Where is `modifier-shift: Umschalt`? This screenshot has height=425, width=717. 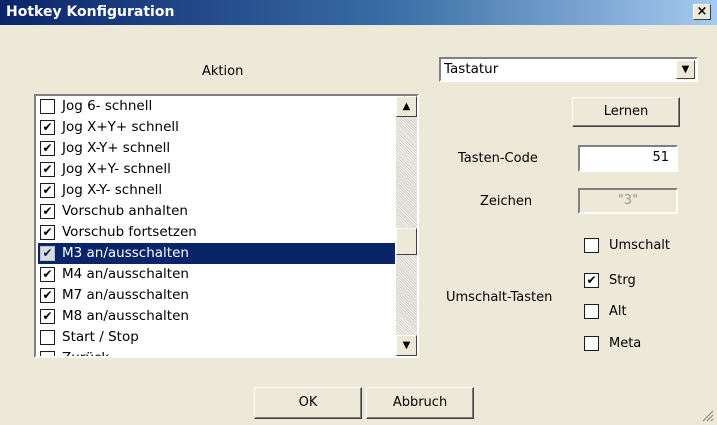
modifier-shift: Umschalt is located at coordinates (644, 248).